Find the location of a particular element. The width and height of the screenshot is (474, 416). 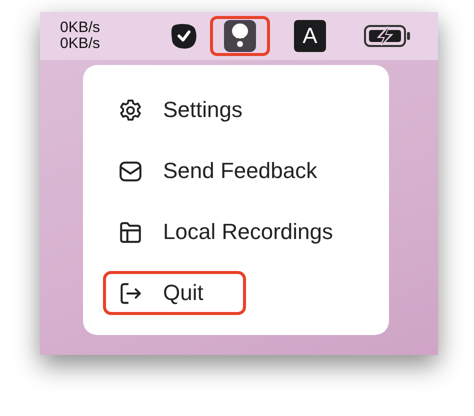

menu-item: Local Recordings is located at coordinates (239, 232).